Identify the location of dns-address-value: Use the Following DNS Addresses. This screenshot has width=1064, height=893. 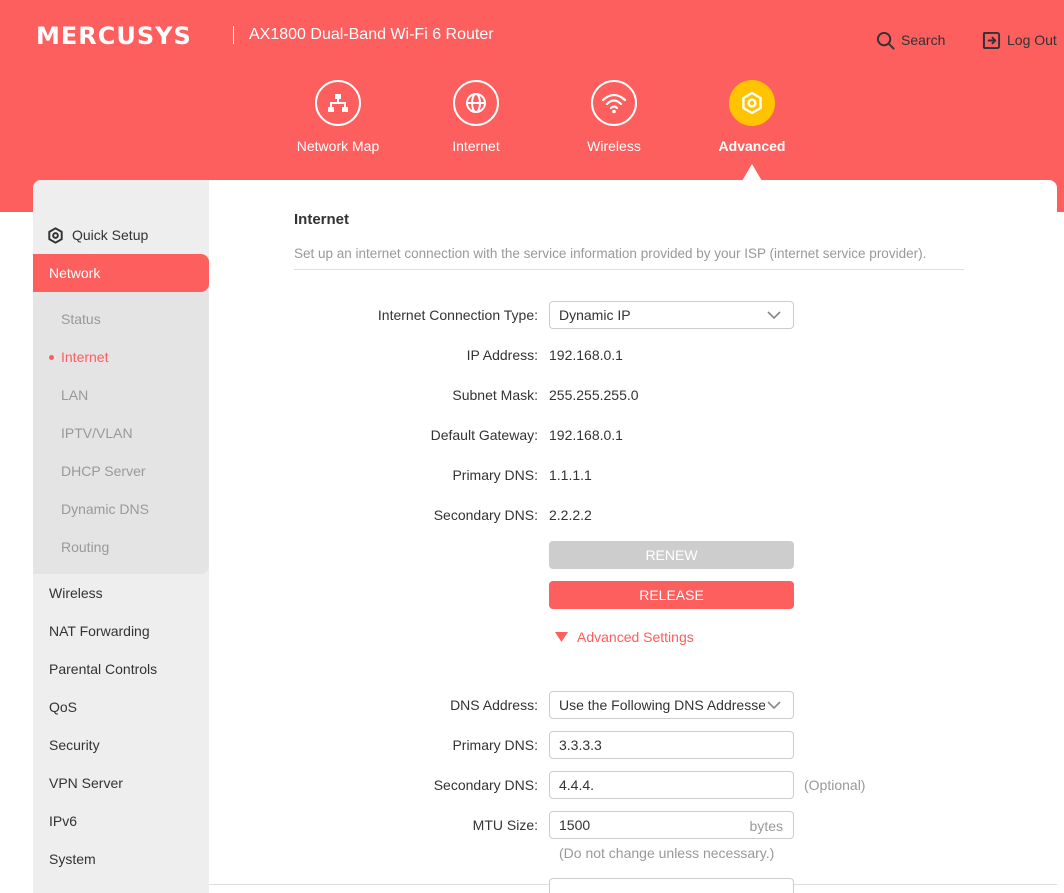
(662, 705).